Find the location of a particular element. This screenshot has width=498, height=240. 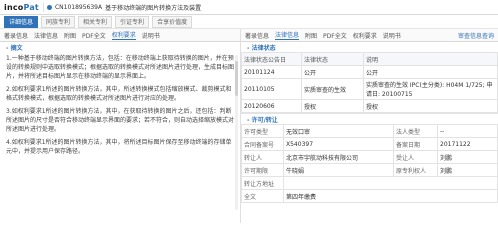

license-value: 北京市宇航动科技有限公司 is located at coordinates (338, 157).